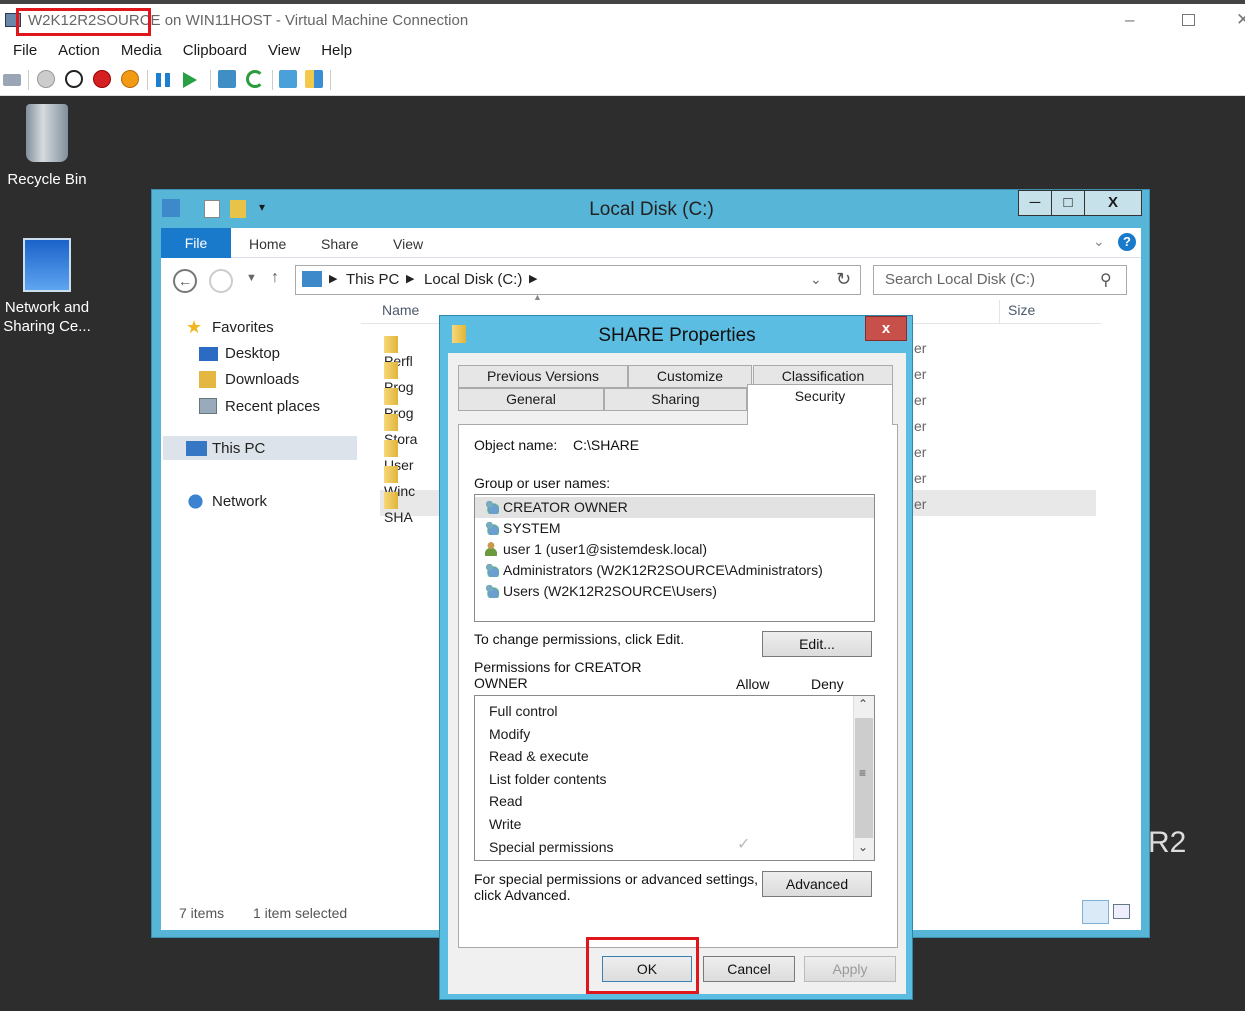 The height and width of the screenshot is (1011, 1245). What do you see at coordinates (243, 327) in the screenshot?
I see `nav-favorites: Favorites` at bounding box center [243, 327].